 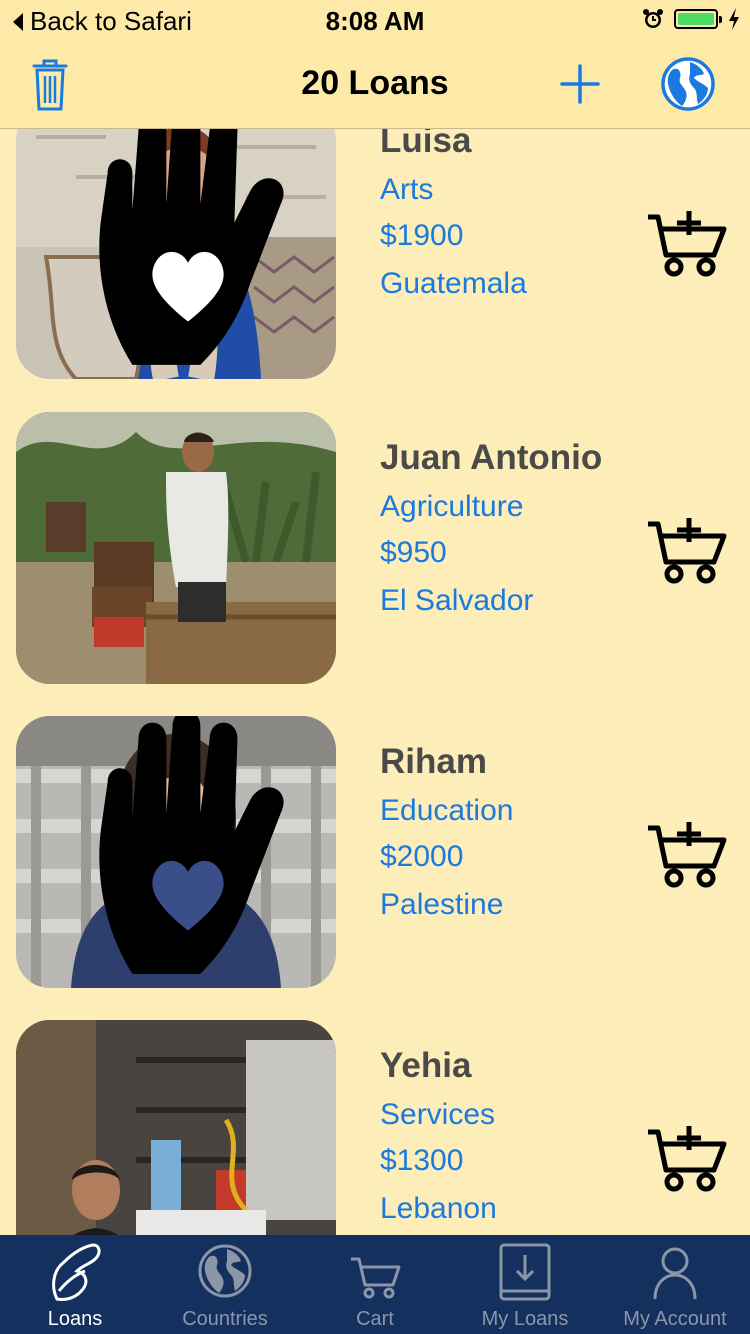 I want to click on page-title: 20 Loans, so click(x=375, y=83).